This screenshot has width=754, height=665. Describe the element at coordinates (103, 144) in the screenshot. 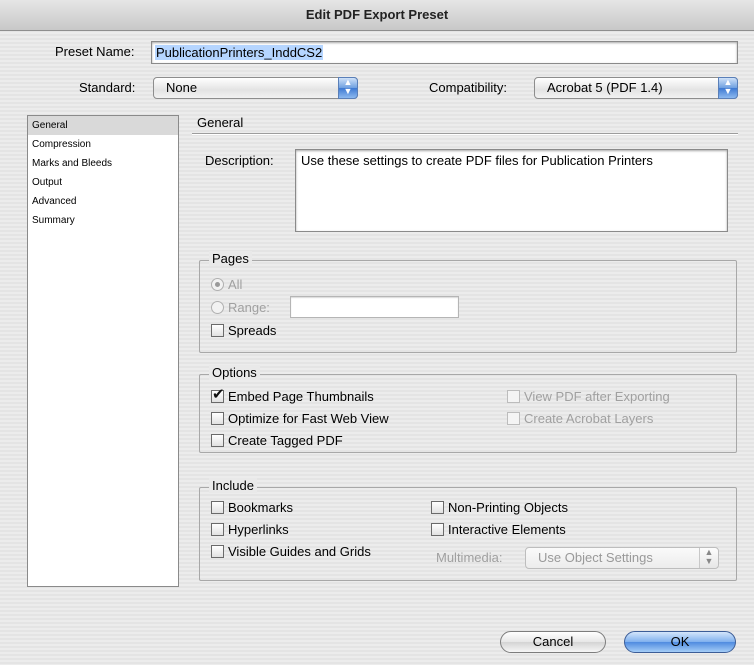

I see `sidebar-item-compression: Compression` at that location.